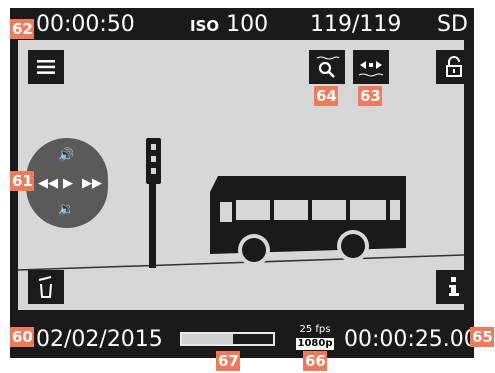  Describe the element at coordinates (99, 339) in the screenshot. I see `recording-date: 02/02/2015` at that location.